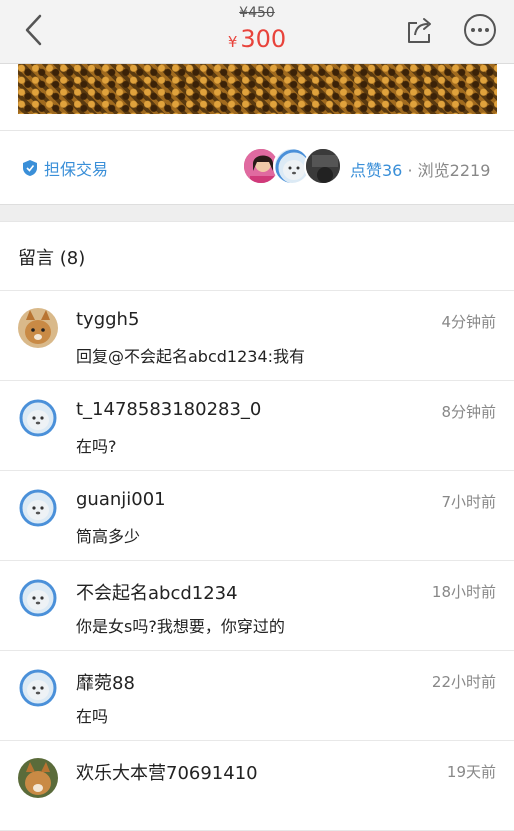 The image size is (514, 831). I want to click on guarantee-trade: 担保交易, so click(65, 168).